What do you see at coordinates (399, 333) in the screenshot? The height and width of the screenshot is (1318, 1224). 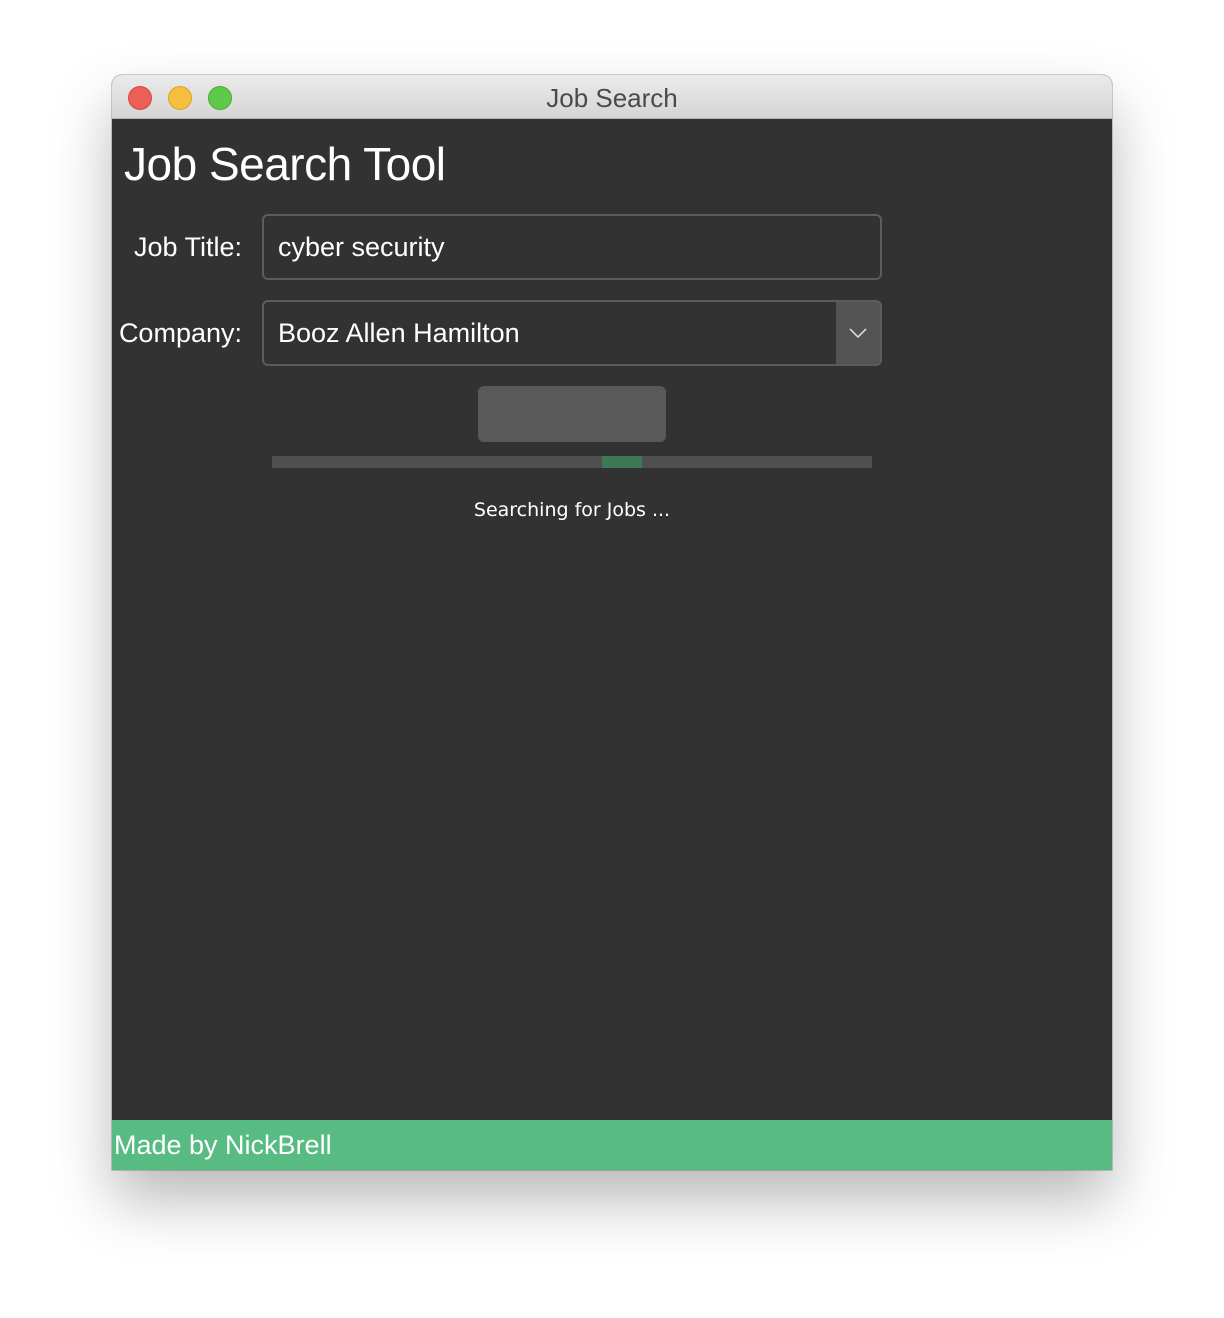 I see `company-select-value: Booz Allen Hamilton` at bounding box center [399, 333].